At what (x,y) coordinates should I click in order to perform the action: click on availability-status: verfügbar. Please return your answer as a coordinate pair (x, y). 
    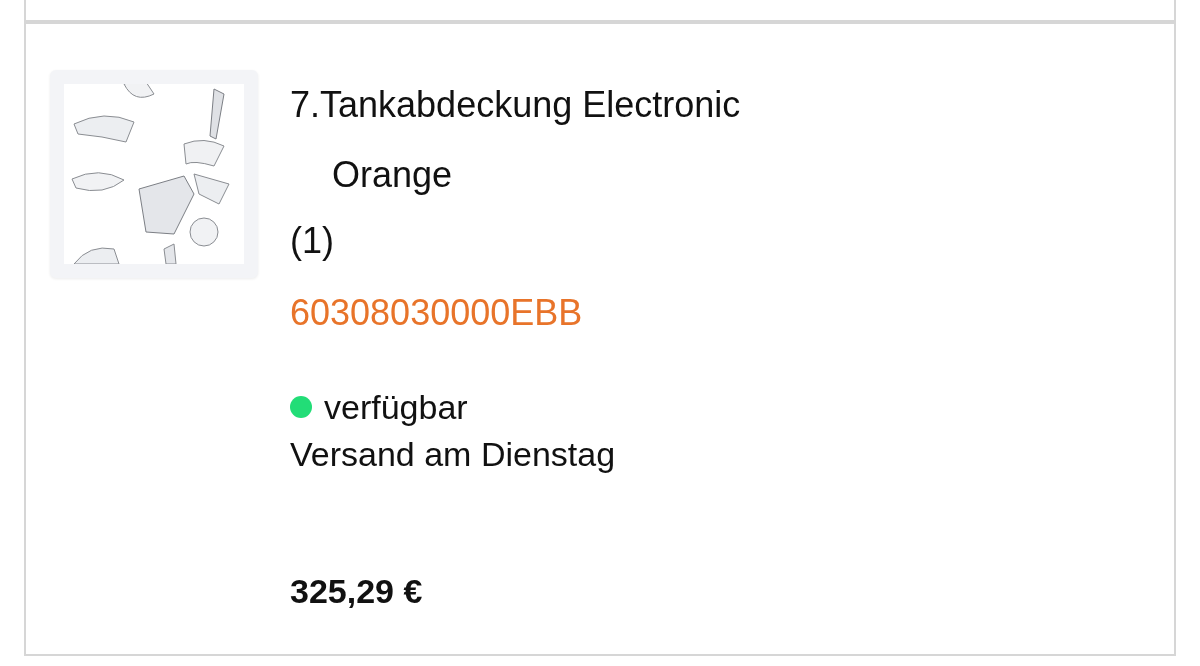
    Looking at the image, I should click on (396, 407).